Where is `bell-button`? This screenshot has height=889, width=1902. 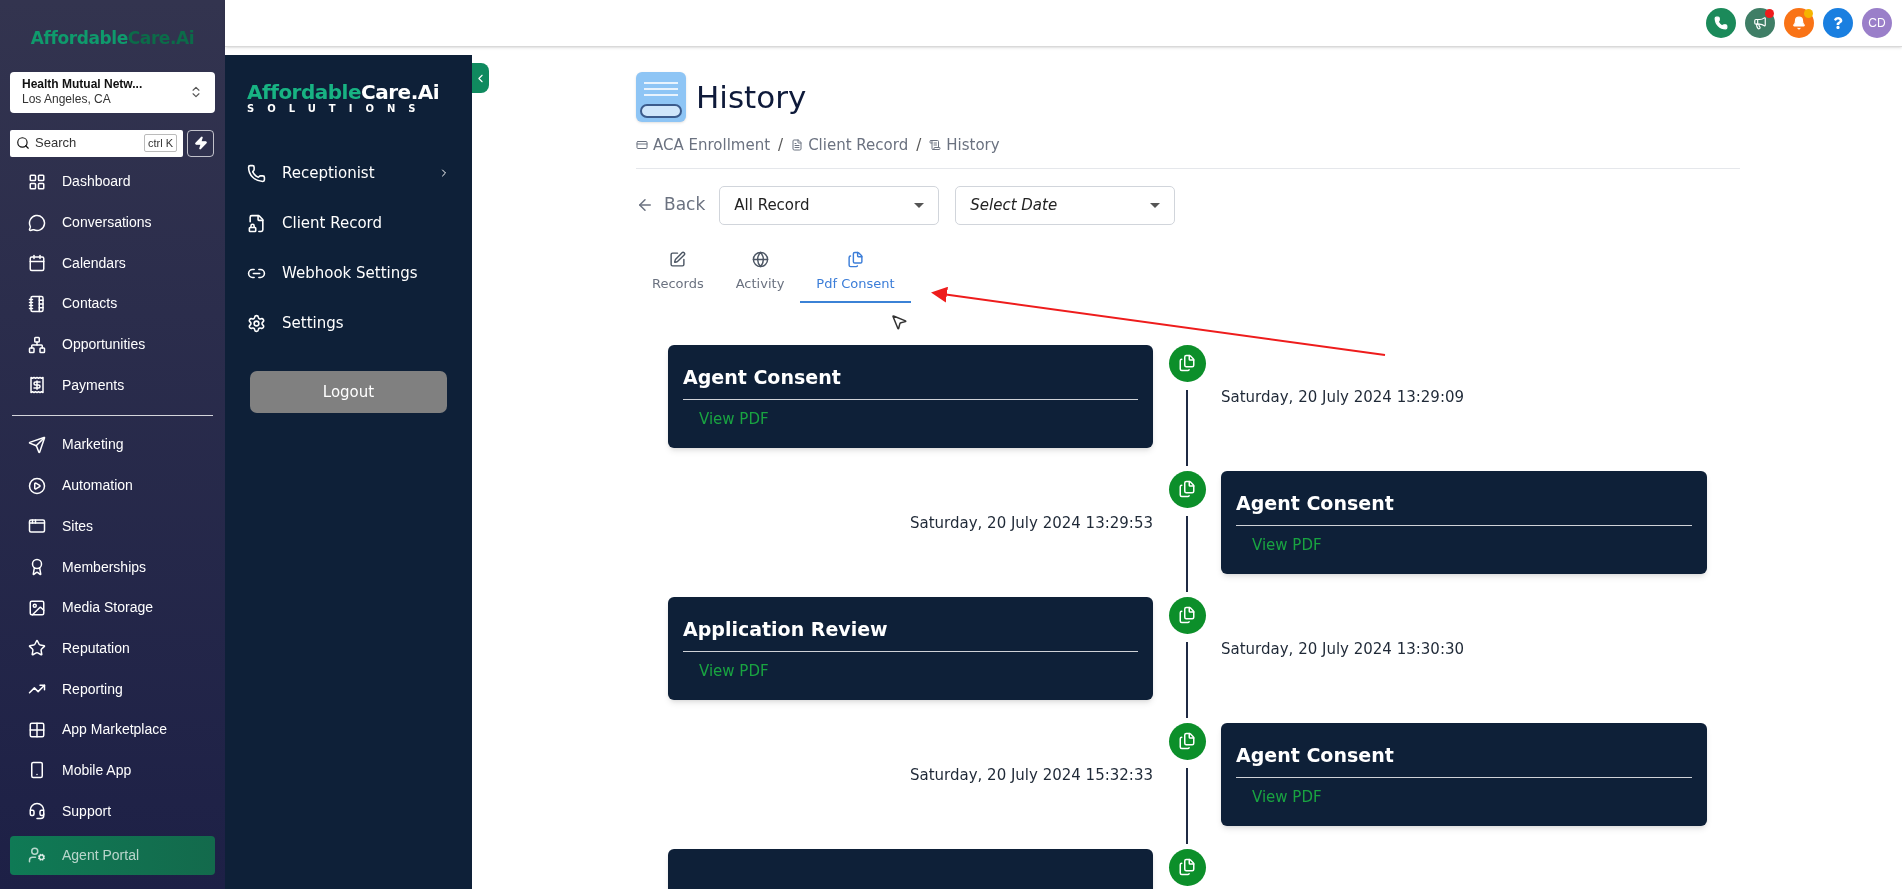 bell-button is located at coordinates (1799, 23).